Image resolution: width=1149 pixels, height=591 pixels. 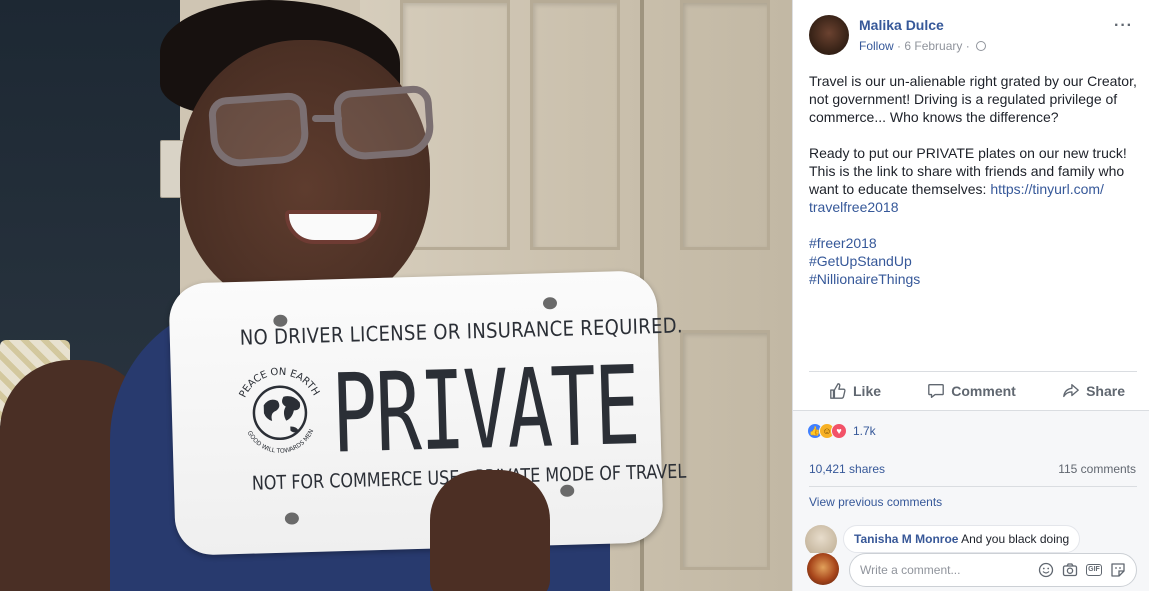 I want to click on seal-bottom-text: GOOD WILL TOWARDS MEN, so click(x=281, y=442).